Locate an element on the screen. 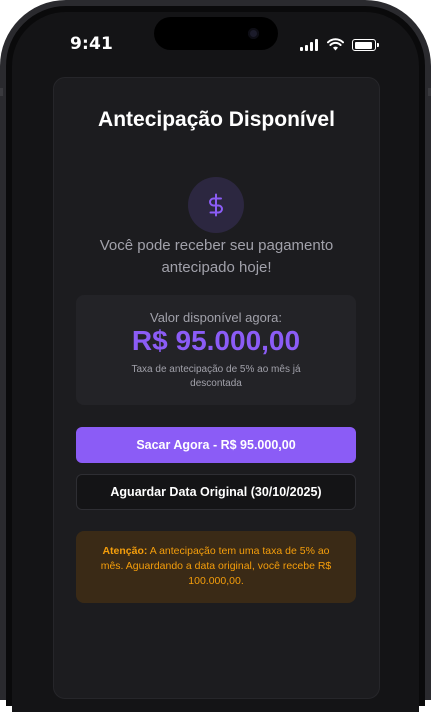 The image size is (431, 712). page-title: Antecipação Disponível is located at coordinates (216, 119).